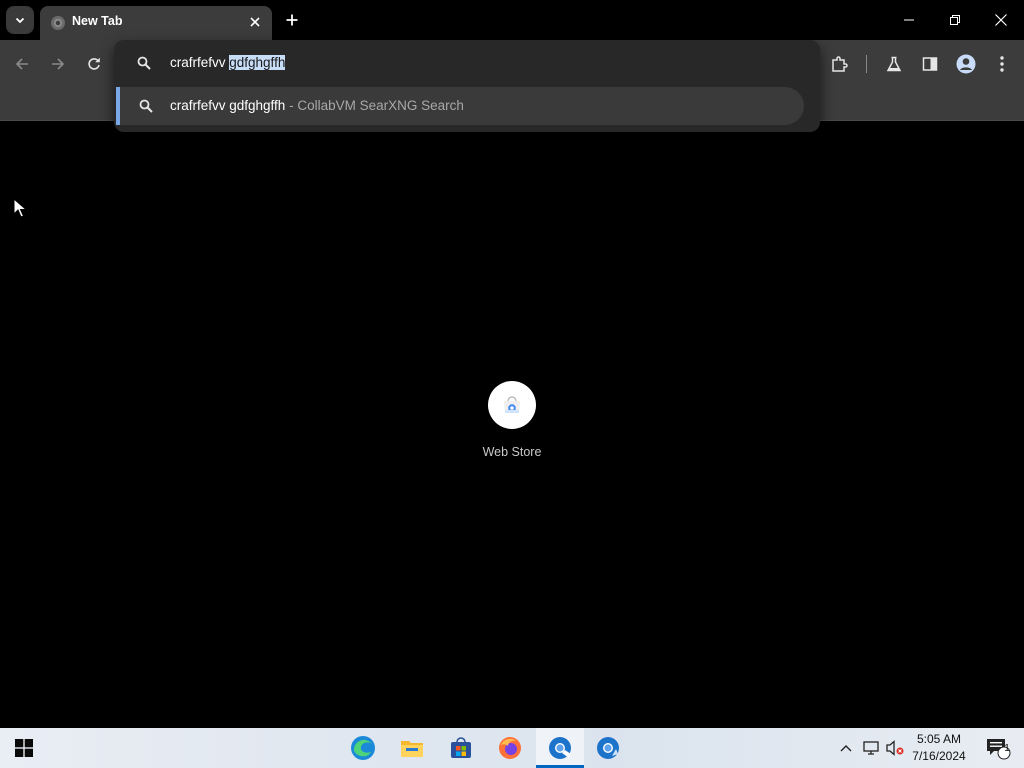  I want to click on suggestion-engine: CollabVM SearXNG Search, so click(380, 105).